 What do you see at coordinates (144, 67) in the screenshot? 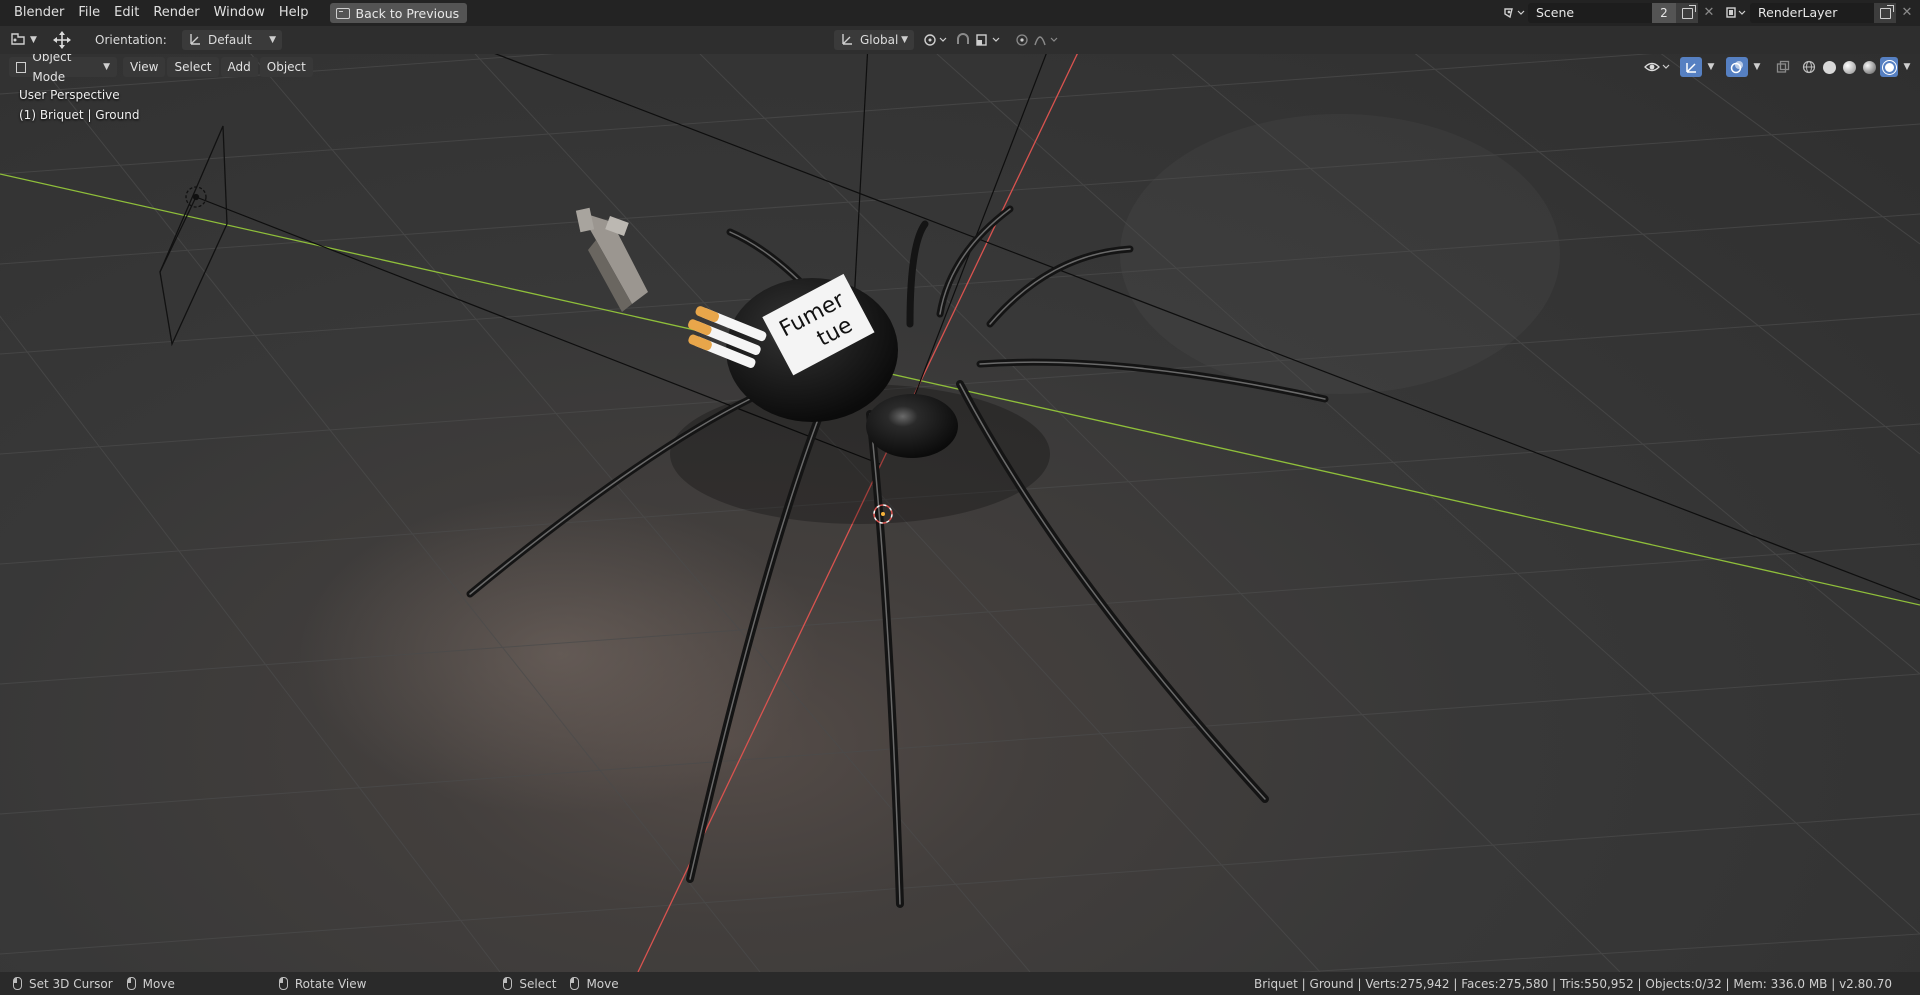
I see `viewport-menu-view: View` at bounding box center [144, 67].